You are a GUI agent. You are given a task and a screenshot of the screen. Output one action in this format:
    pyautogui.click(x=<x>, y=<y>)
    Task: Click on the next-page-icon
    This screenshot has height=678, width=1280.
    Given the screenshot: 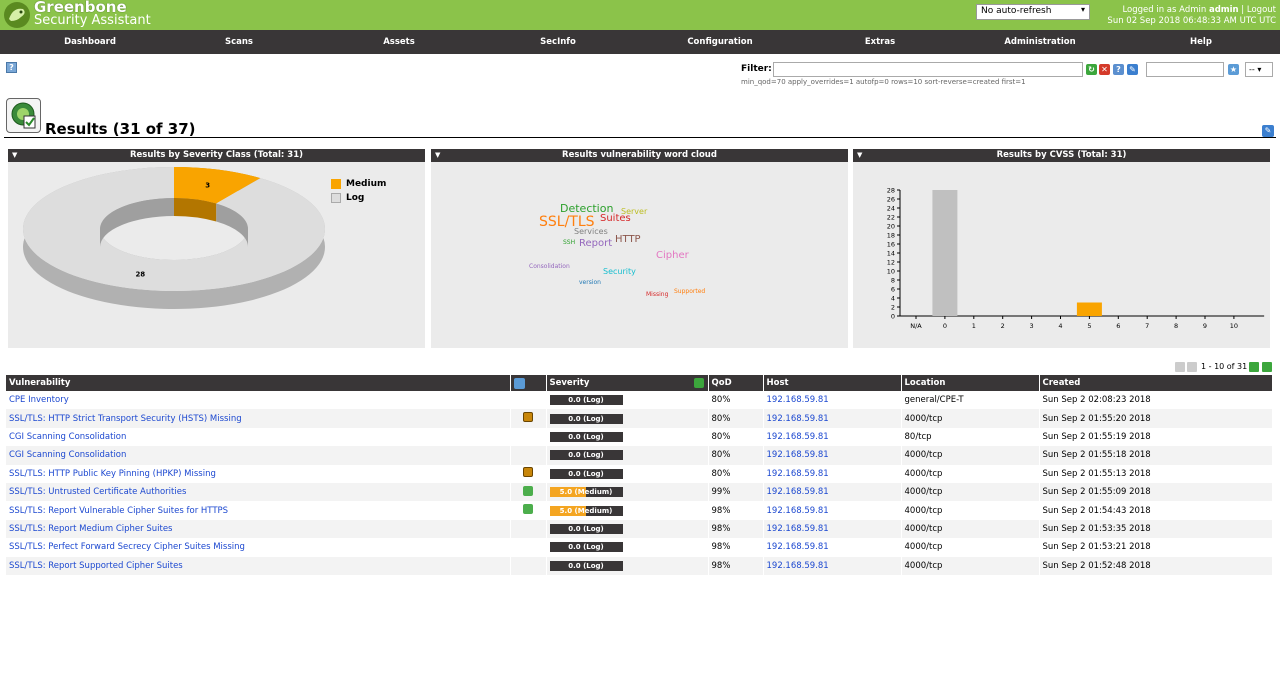 What is the action you would take?
    pyautogui.click(x=1254, y=367)
    